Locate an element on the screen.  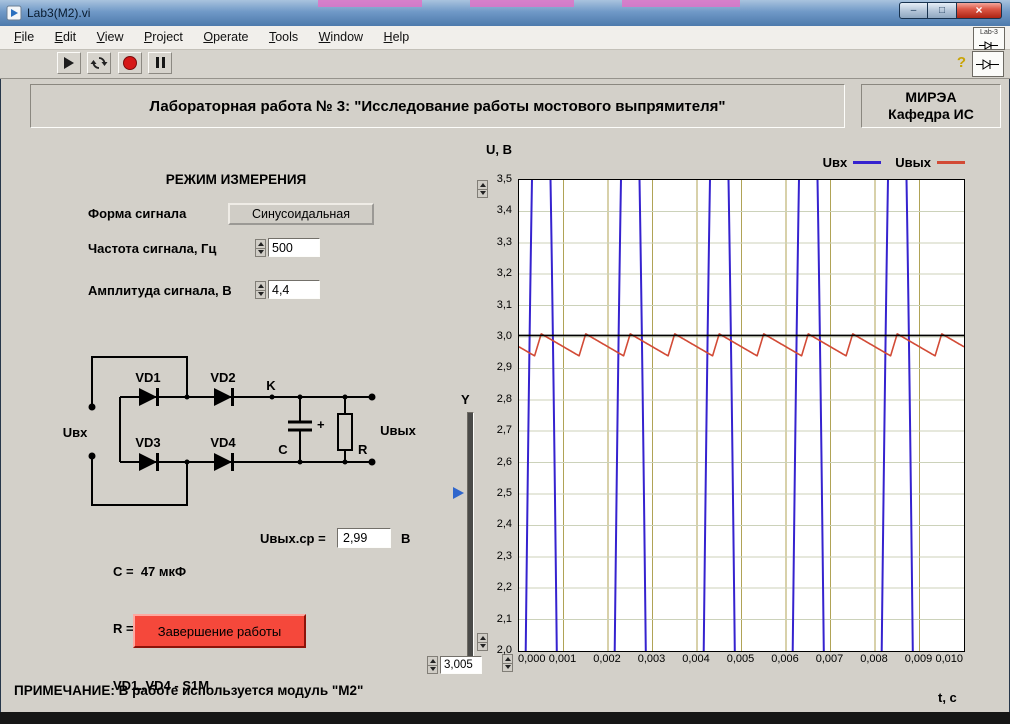
x-tick-label: 0,002 is located at coordinates (607, 659).